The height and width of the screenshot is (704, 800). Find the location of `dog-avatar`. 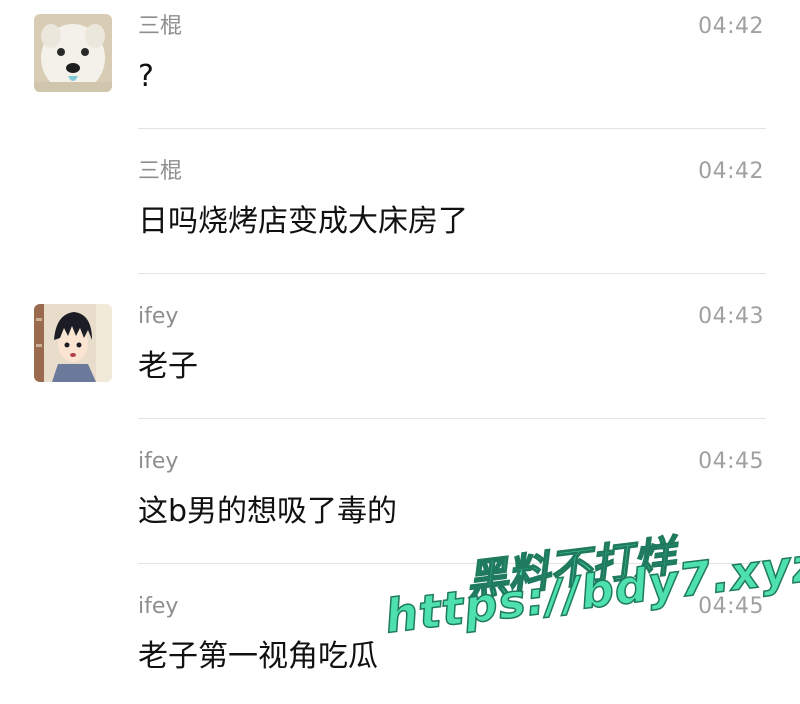

dog-avatar is located at coordinates (73, 53).